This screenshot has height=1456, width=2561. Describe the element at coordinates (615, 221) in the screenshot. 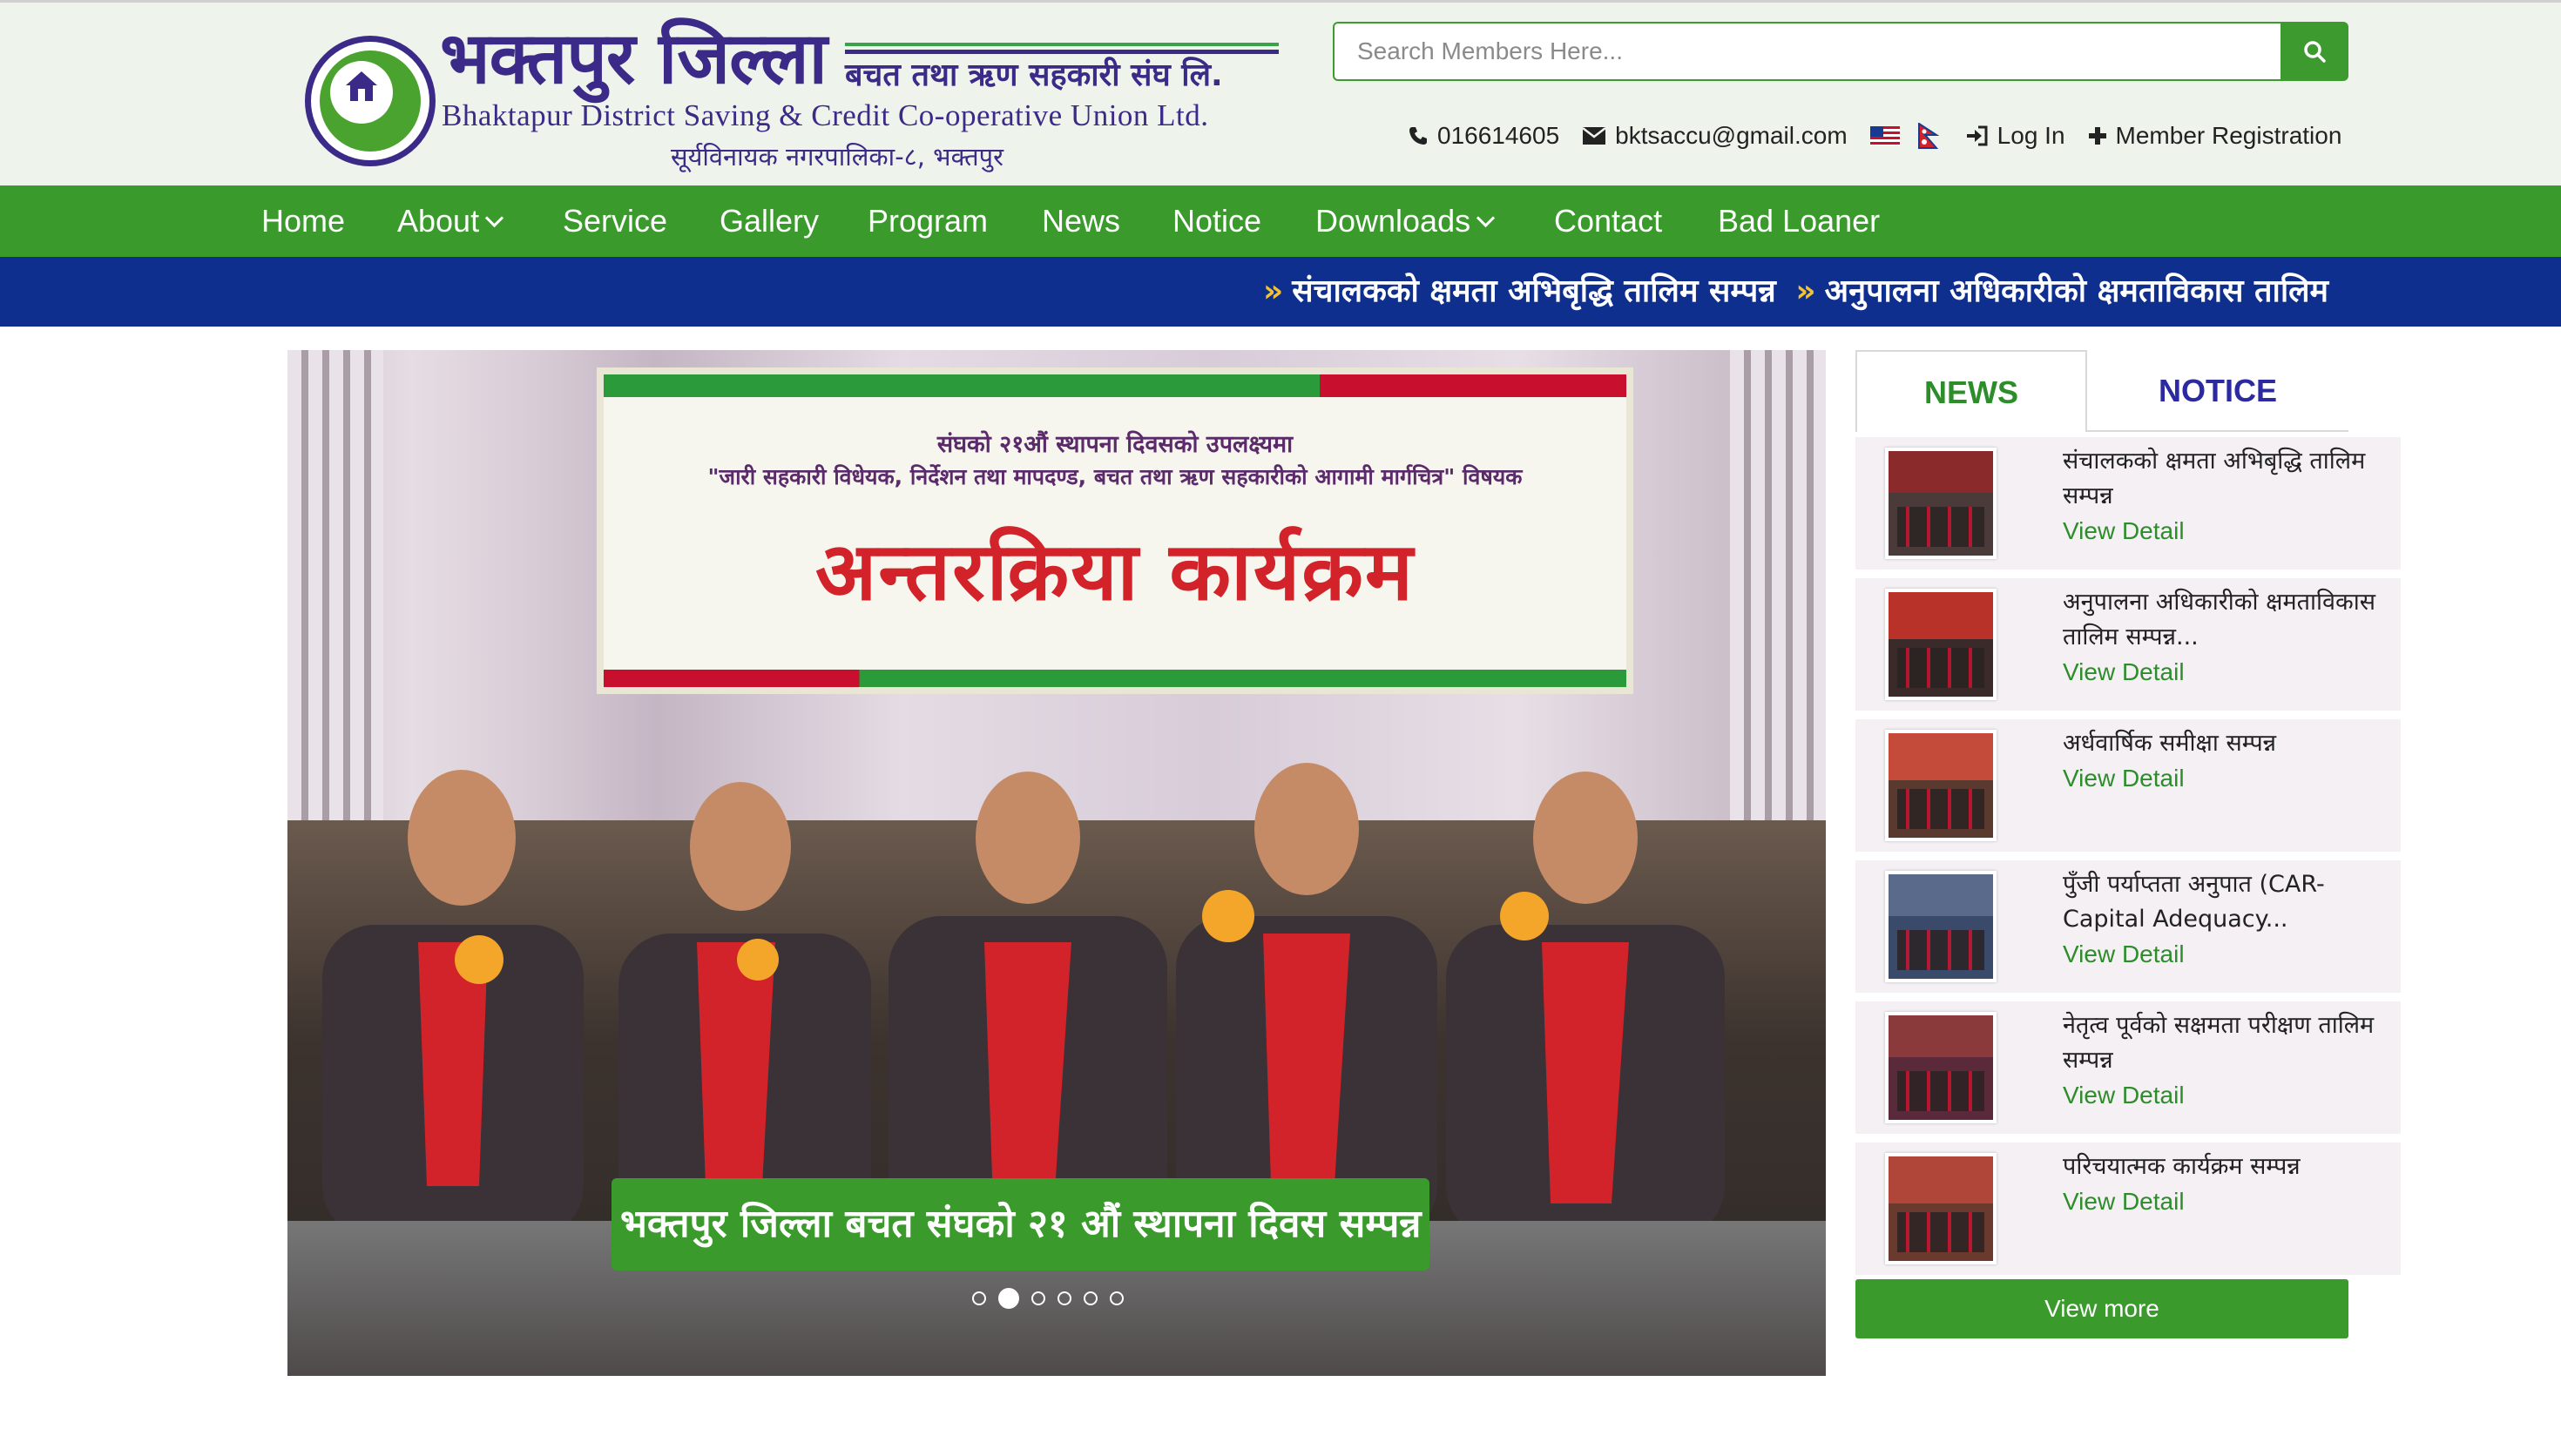

I see `nav-service: Service` at that location.